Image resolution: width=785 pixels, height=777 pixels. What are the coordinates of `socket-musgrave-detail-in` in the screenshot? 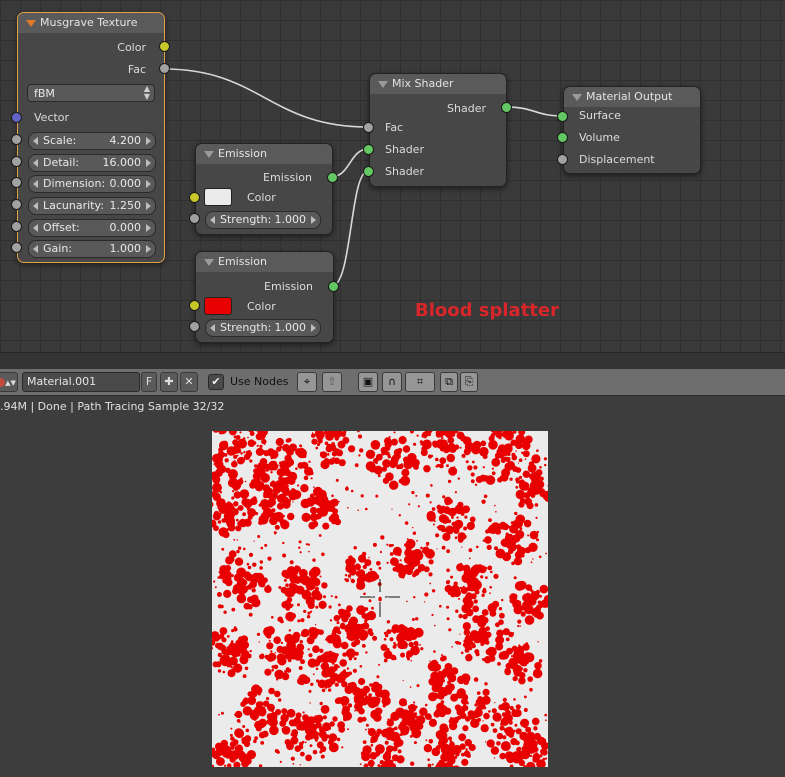 It's located at (16, 161).